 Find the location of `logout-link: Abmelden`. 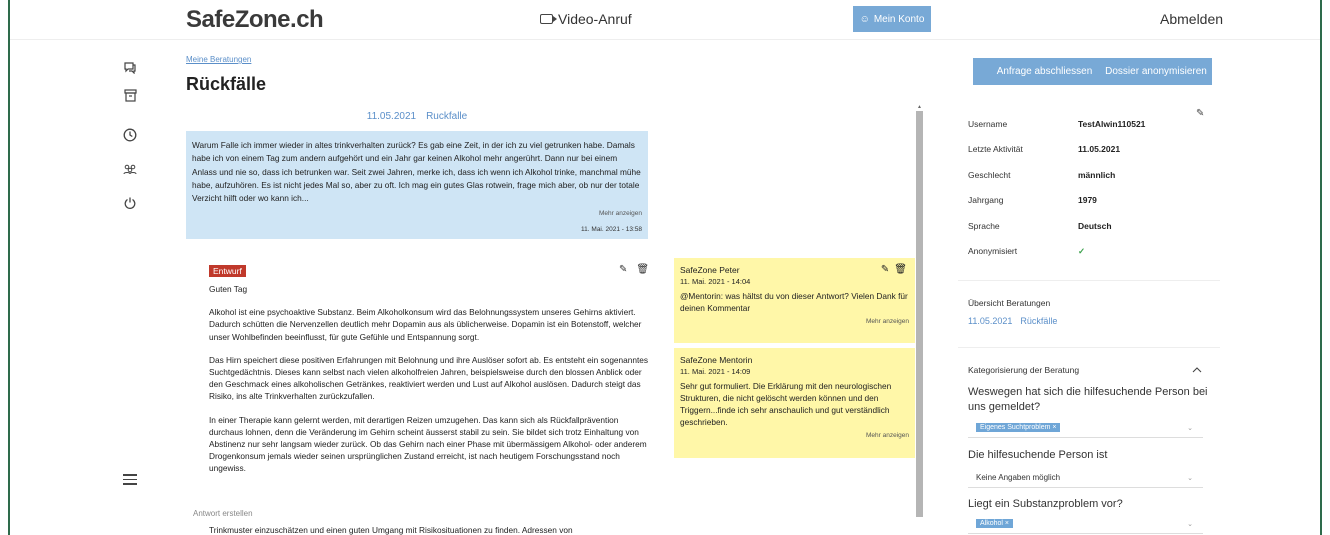

logout-link: Abmelden is located at coordinates (1191, 19).